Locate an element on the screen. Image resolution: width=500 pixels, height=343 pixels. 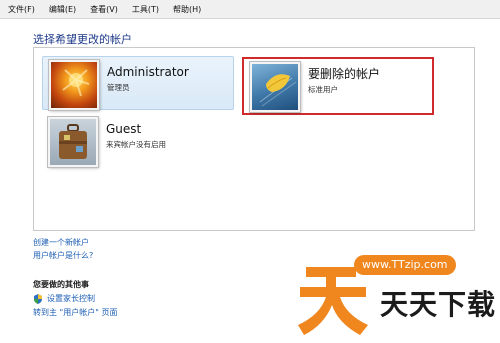
menu-edit: 编辑(E) is located at coordinates (62, 9).